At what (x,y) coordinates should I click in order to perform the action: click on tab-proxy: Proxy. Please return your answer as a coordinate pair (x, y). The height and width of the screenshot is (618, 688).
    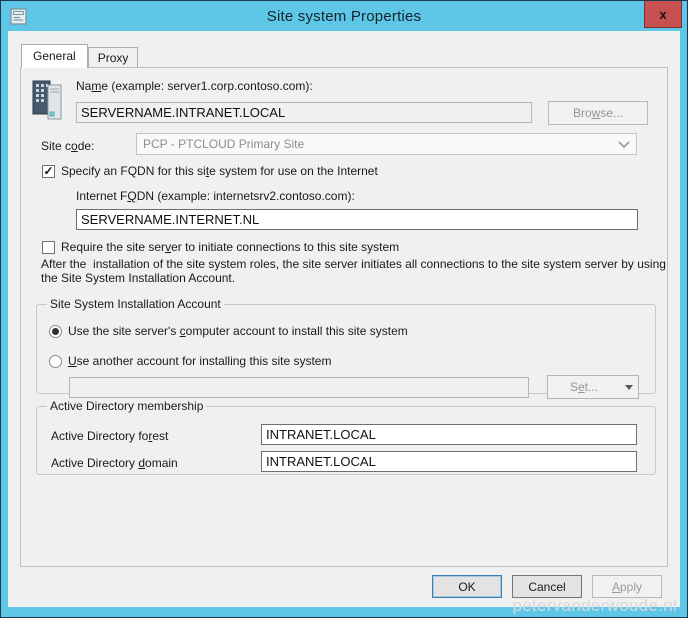
    Looking at the image, I should click on (113, 57).